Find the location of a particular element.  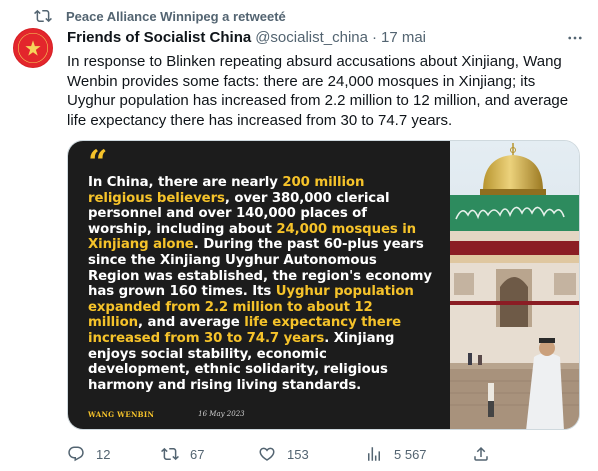

views-button: 5 567 is located at coordinates (396, 454).